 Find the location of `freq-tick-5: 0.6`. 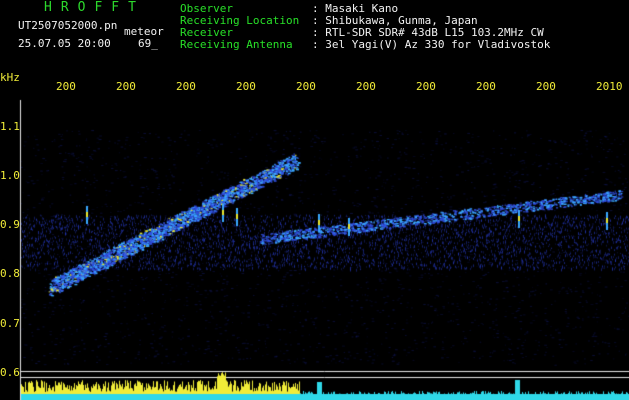

freq-tick-5: 0.6 is located at coordinates (10, 372).